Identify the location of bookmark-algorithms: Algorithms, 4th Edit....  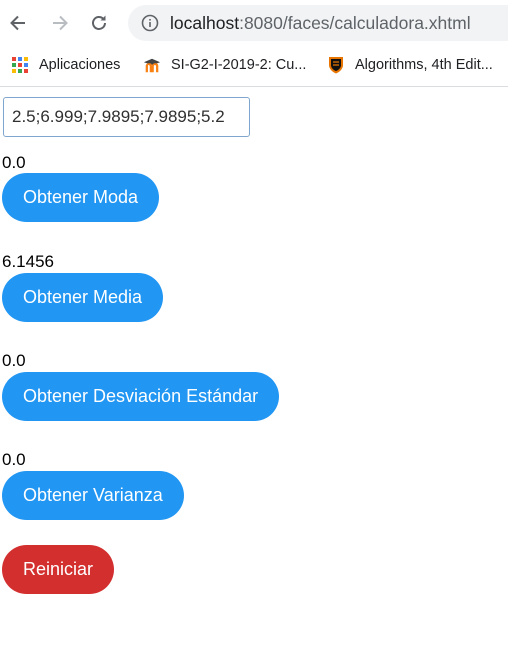
(410, 65).